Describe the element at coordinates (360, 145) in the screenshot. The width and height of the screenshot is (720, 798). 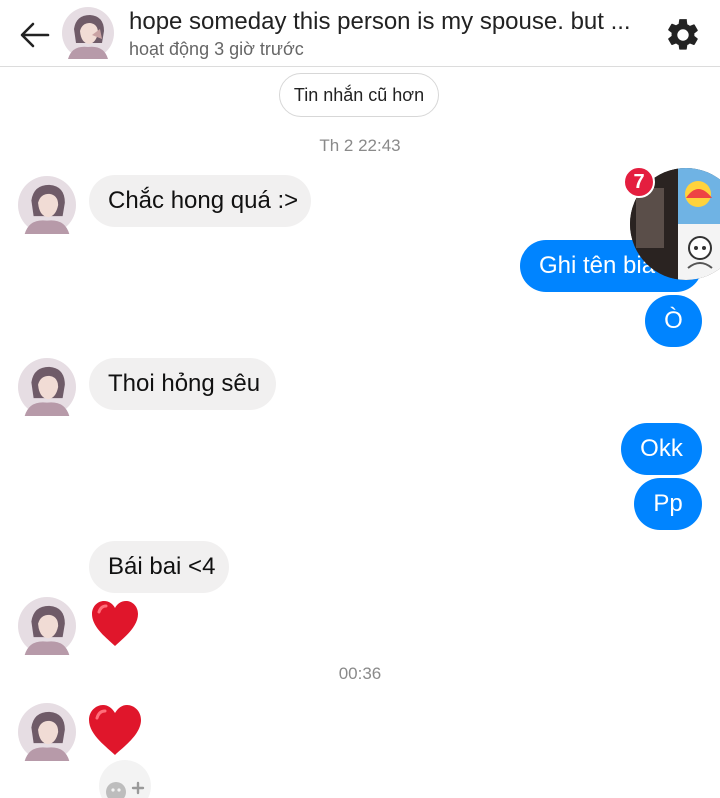
I see `timestamp: Th 2 22:43` at that location.